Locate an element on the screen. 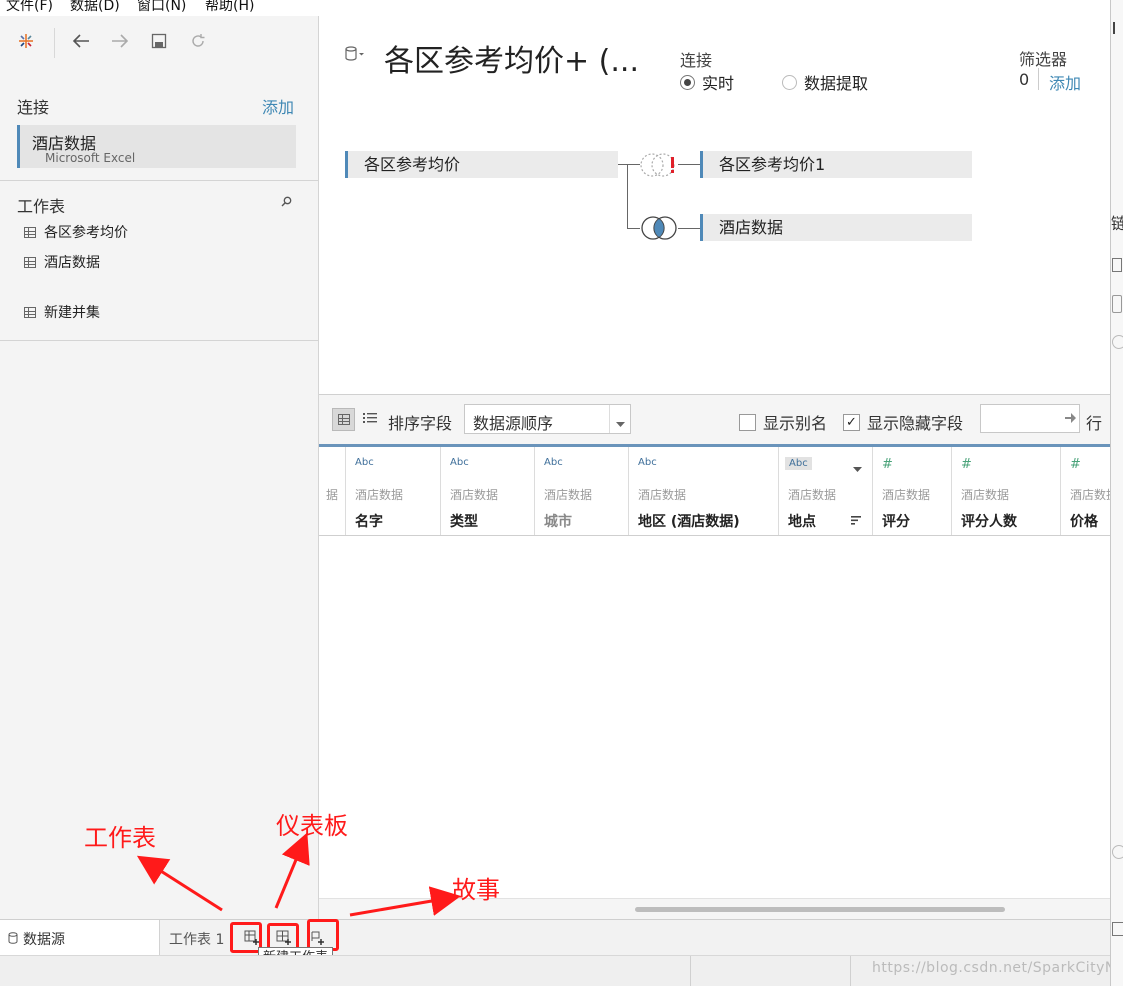 This screenshot has width=1123, height=986. edge-label: 链 is located at coordinates (1117, 222).